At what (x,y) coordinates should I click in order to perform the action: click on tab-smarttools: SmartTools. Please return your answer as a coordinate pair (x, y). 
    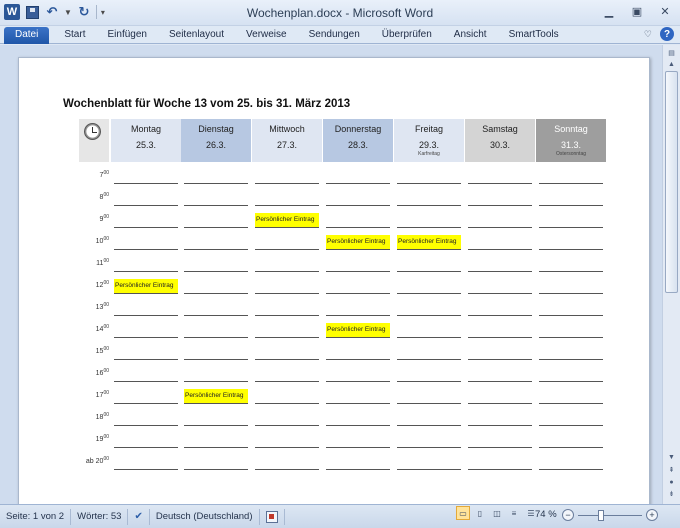
    Looking at the image, I should click on (534, 35).